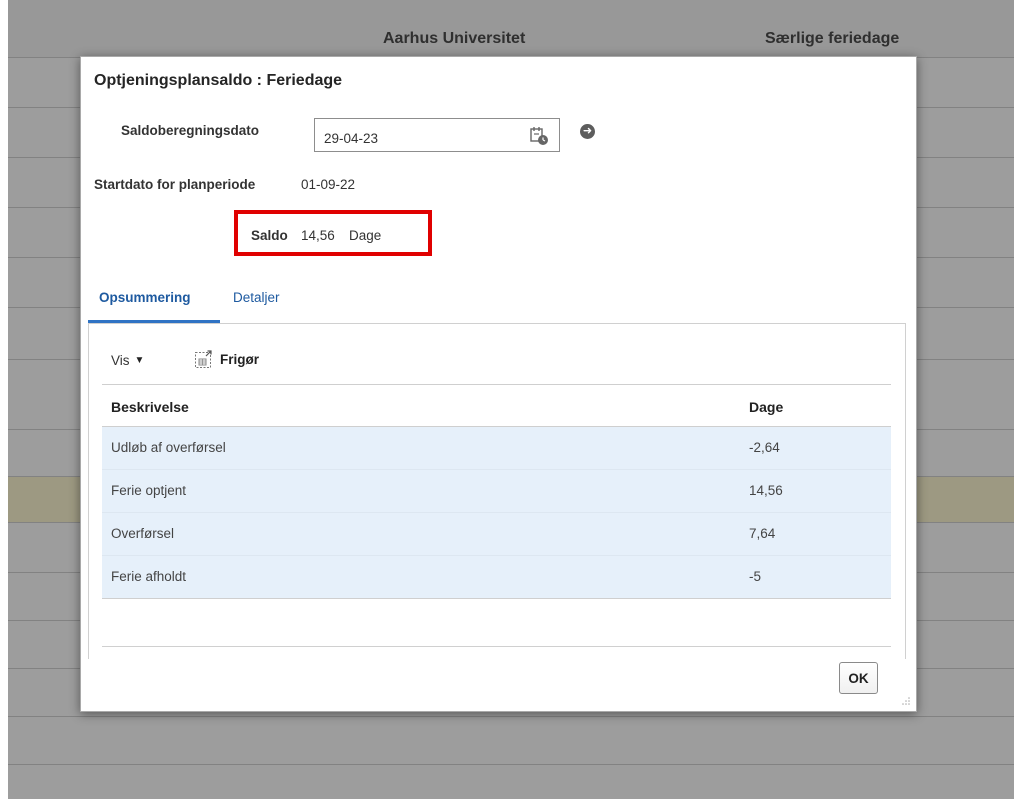 The width and height of the screenshot is (1014, 799). Describe the element at coordinates (587, 131) in the screenshot. I see `go-arrow-icon: ➜` at that location.